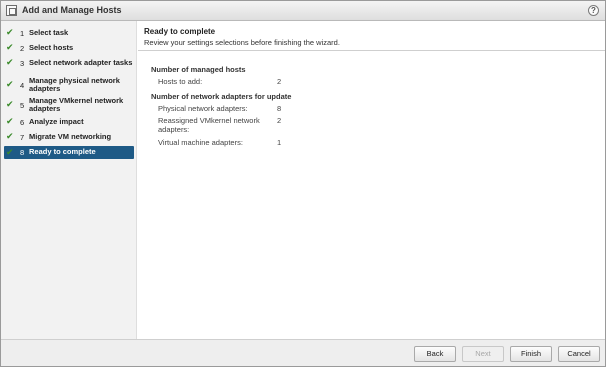 This screenshot has height=367, width=606. Describe the element at coordinates (22, 137) in the screenshot. I see `step-number: 7` at that location.